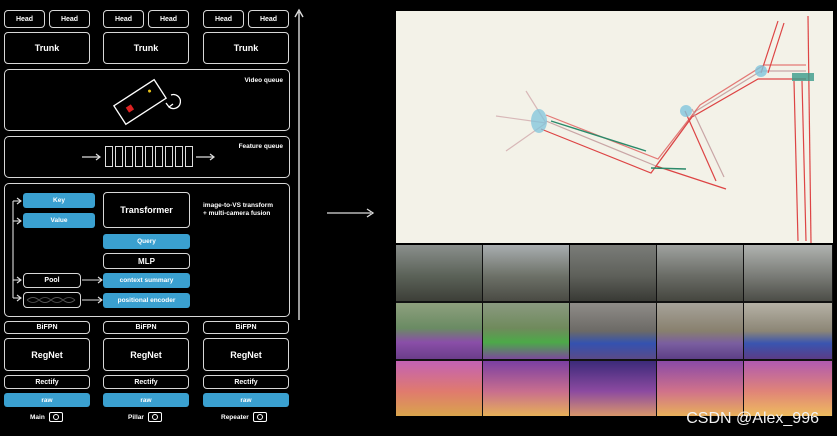 The image size is (837, 436). Describe the element at coordinates (351, 213) in the screenshot. I see `output-arrow` at that location.